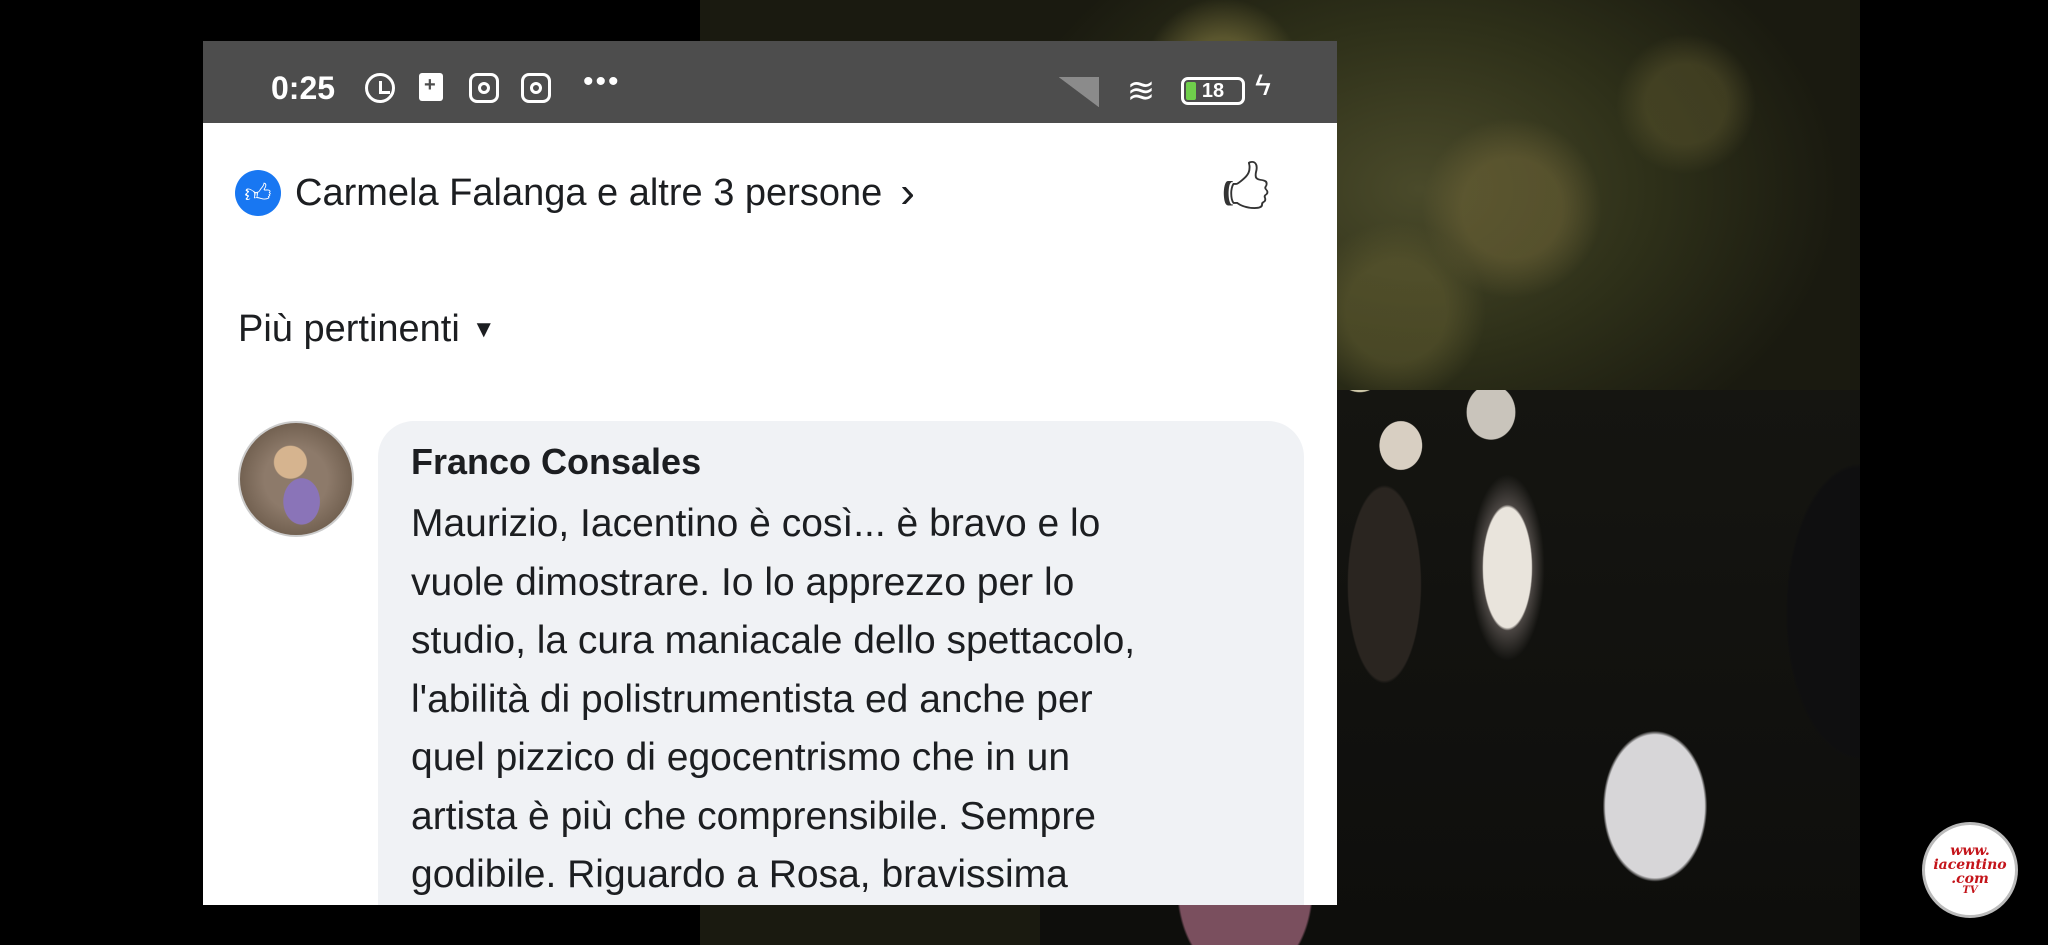 This screenshot has width=2048, height=945. What do you see at coordinates (1079, 92) in the screenshot?
I see `signal-icon` at bounding box center [1079, 92].